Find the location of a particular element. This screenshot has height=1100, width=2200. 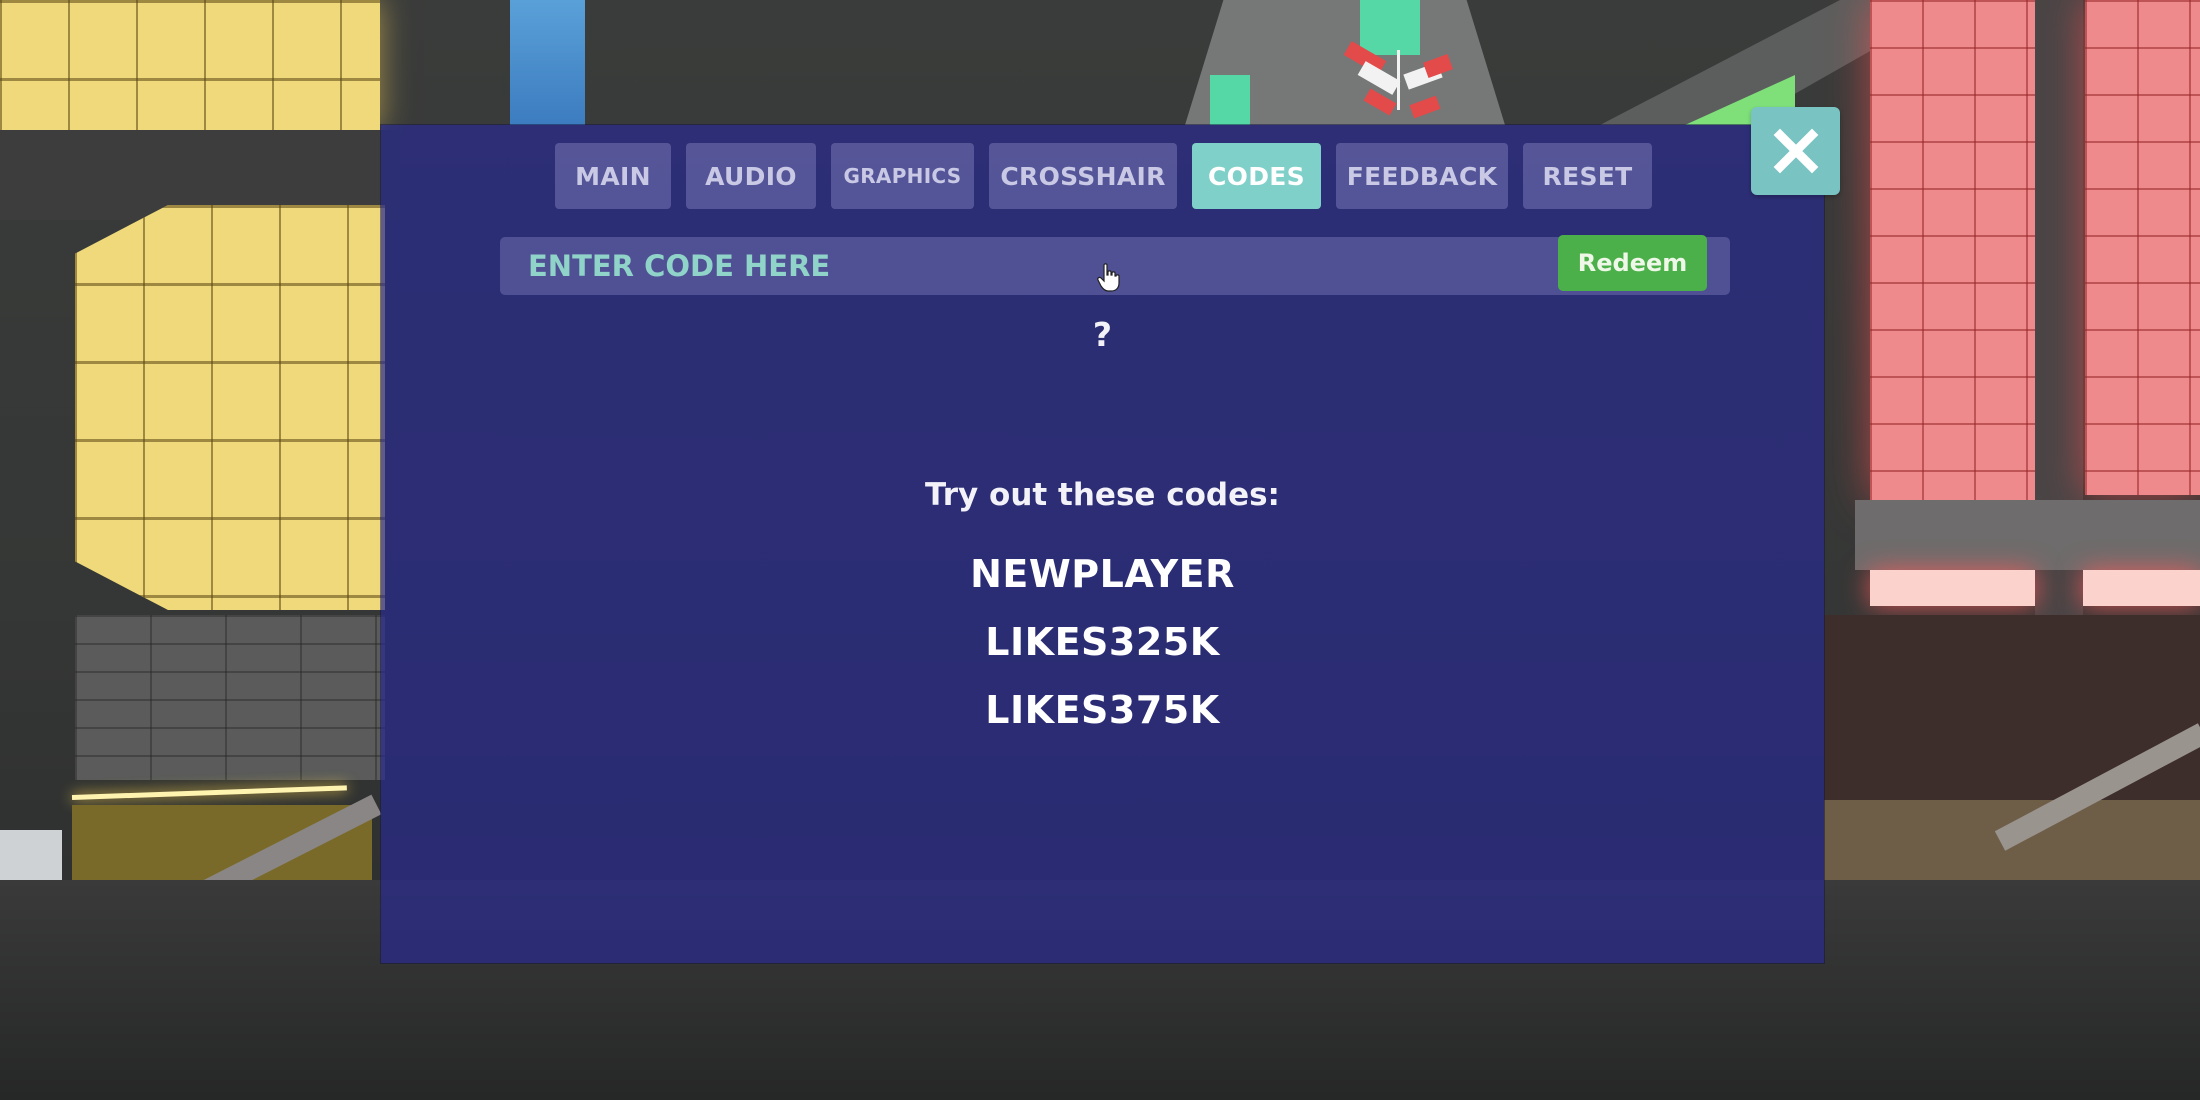

red-neon-strip-right is located at coordinates (2141, 588).